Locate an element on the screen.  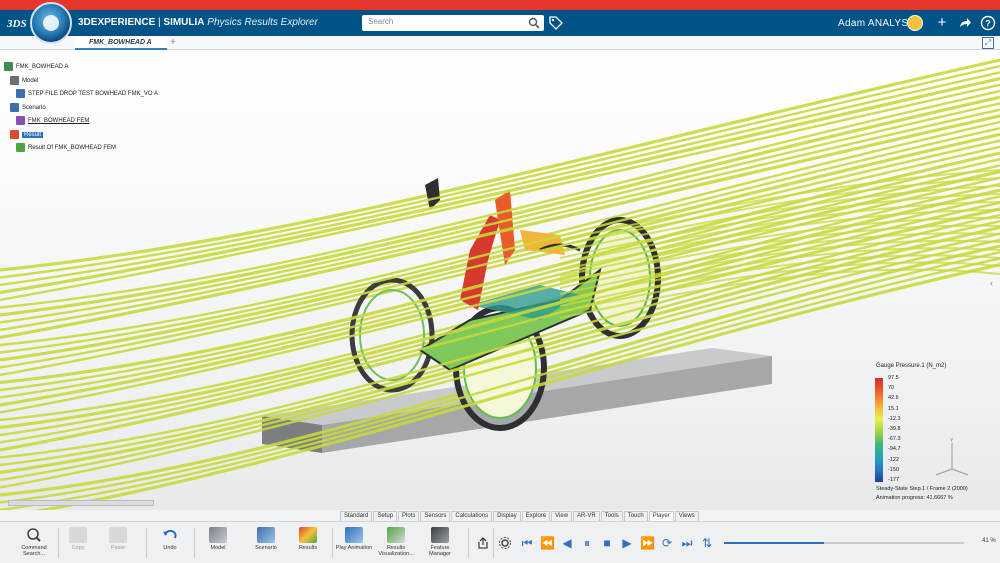
user-name: Adam ANALYST is located at coordinates (876, 23).